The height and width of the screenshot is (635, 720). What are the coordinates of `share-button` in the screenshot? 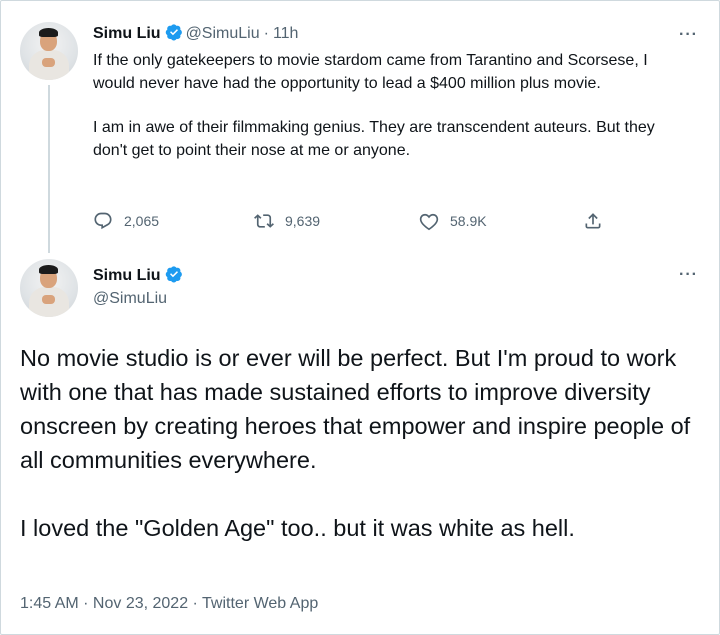 It's located at (598, 221).